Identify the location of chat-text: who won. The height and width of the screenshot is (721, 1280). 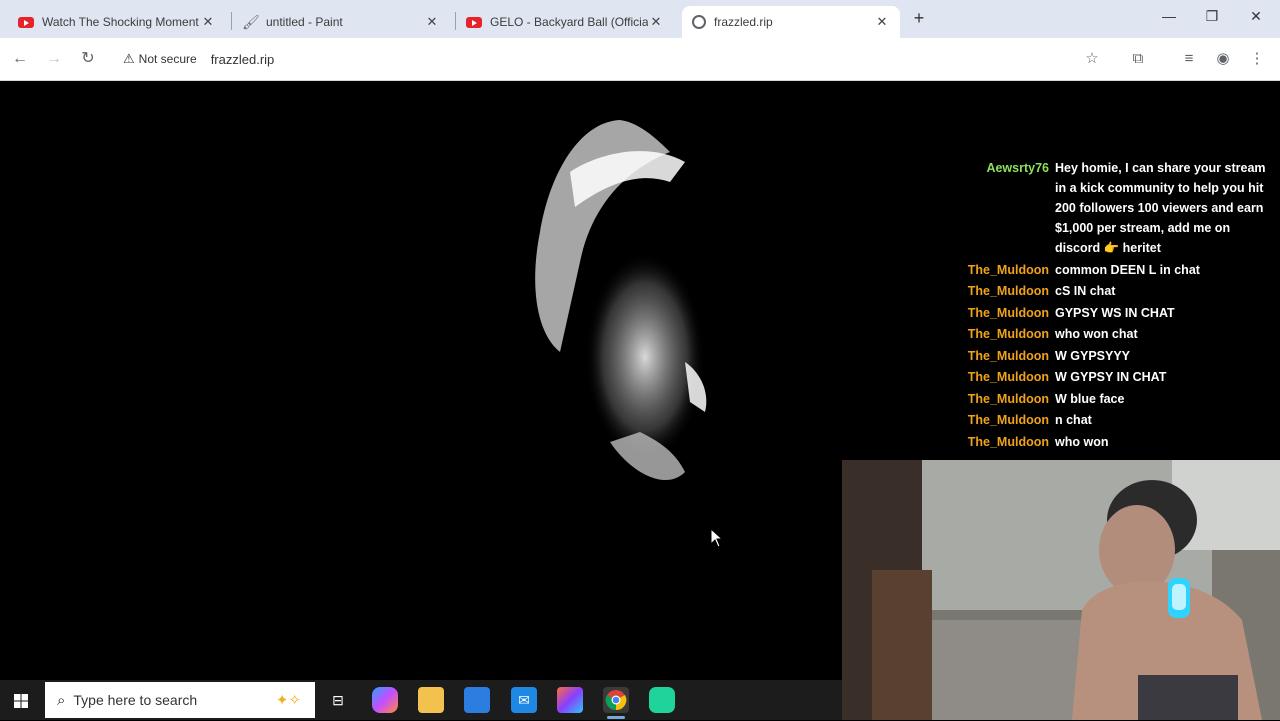
(1082, 441).